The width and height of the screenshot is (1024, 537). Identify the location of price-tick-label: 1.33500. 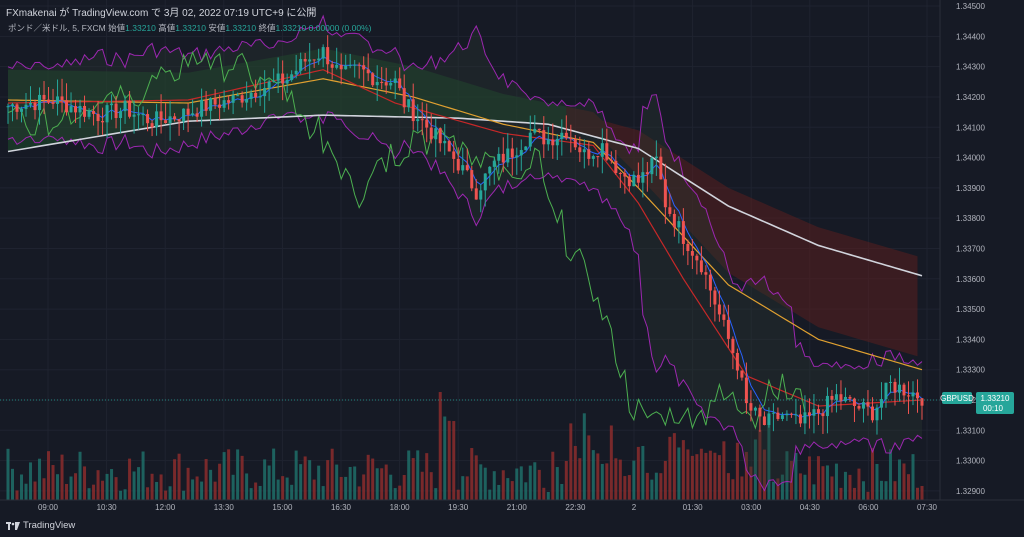
(970, 309).